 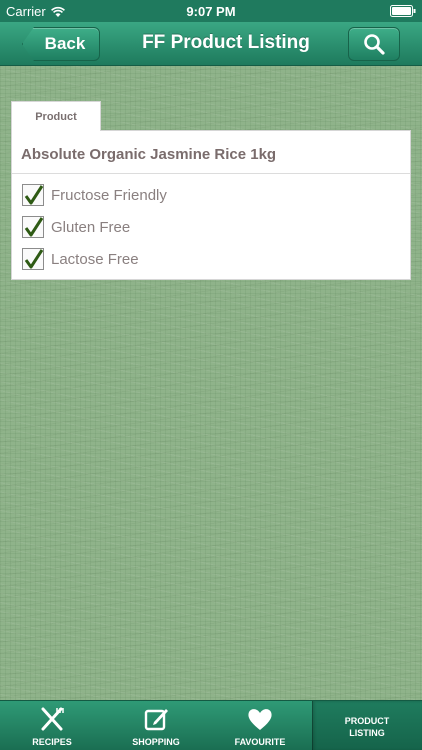 I want to click on card-divider, so click(x=211, y=173).